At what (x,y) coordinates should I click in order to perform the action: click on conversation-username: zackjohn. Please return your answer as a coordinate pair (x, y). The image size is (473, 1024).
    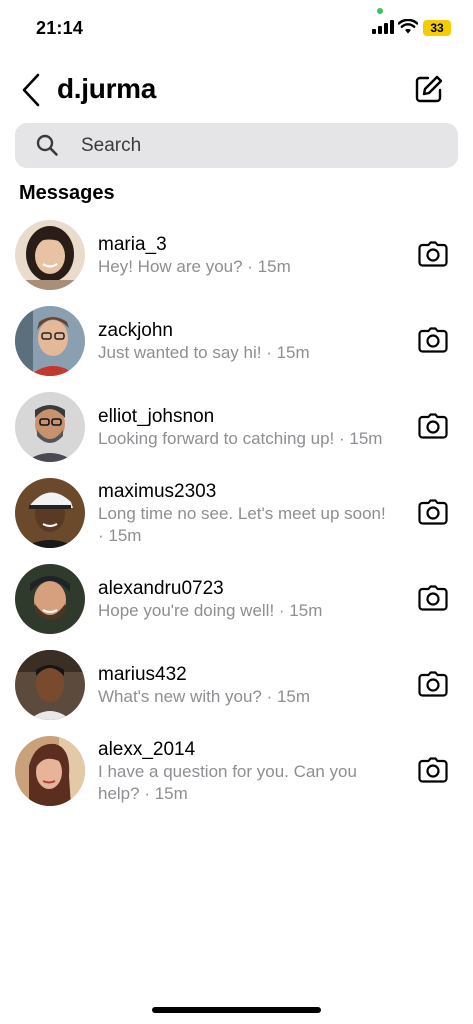
    Looking at the image, I should click on (135, 330).